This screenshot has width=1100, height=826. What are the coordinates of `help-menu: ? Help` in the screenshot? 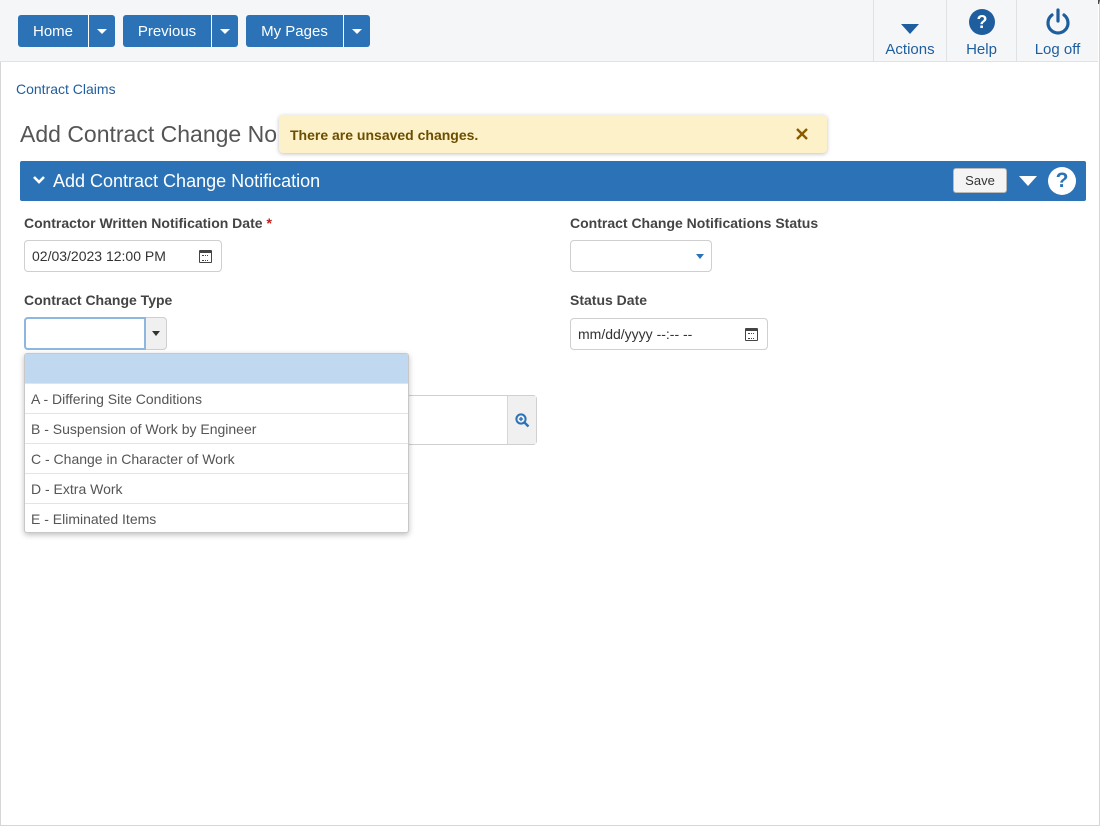 It's located at (981, 31).